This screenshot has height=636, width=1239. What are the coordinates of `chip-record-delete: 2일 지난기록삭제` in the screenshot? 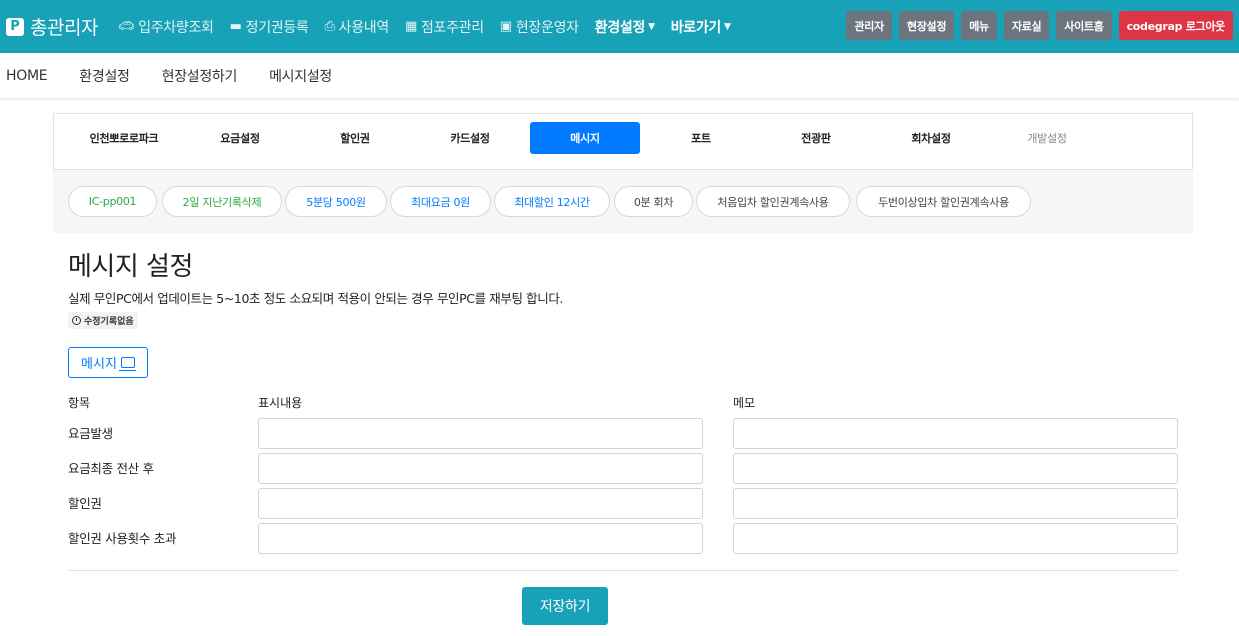 It's located at (222, 201).